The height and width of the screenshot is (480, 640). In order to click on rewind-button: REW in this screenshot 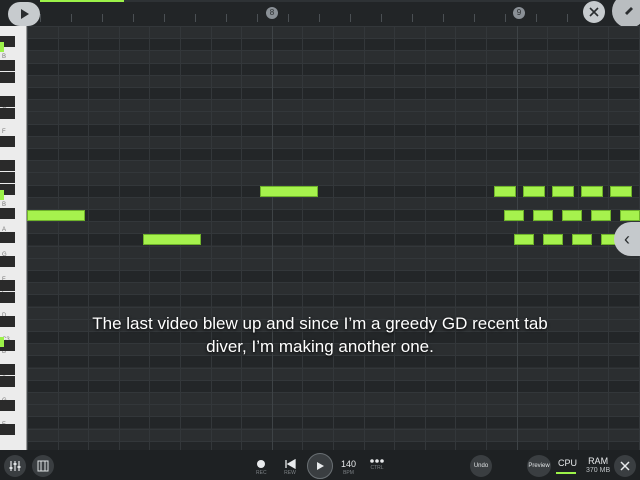, I will do `click(290, 467)`.